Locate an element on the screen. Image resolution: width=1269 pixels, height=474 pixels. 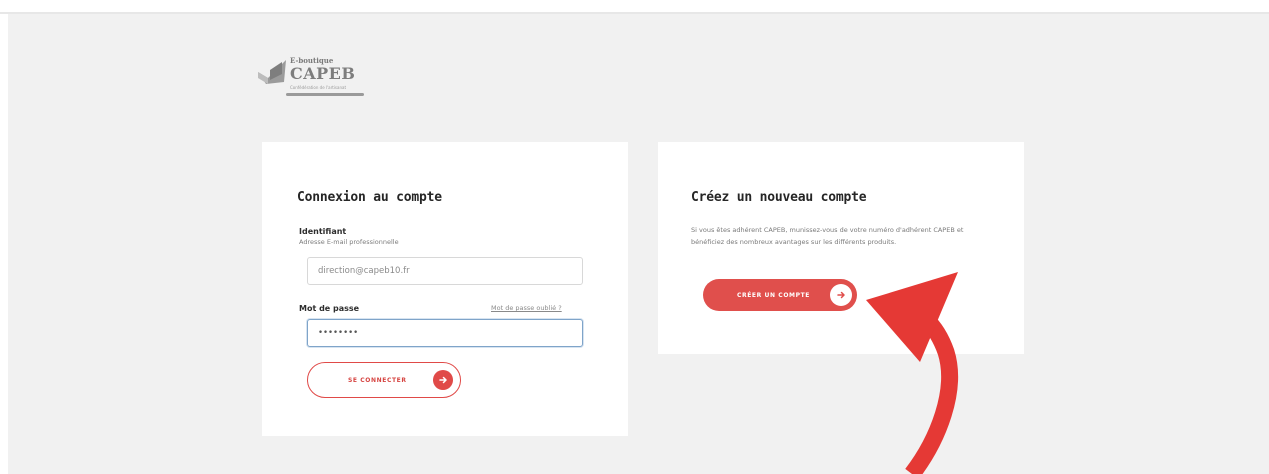
forgot-password-link: Mot de passe oublié ? is located at coordinates (526, 308).